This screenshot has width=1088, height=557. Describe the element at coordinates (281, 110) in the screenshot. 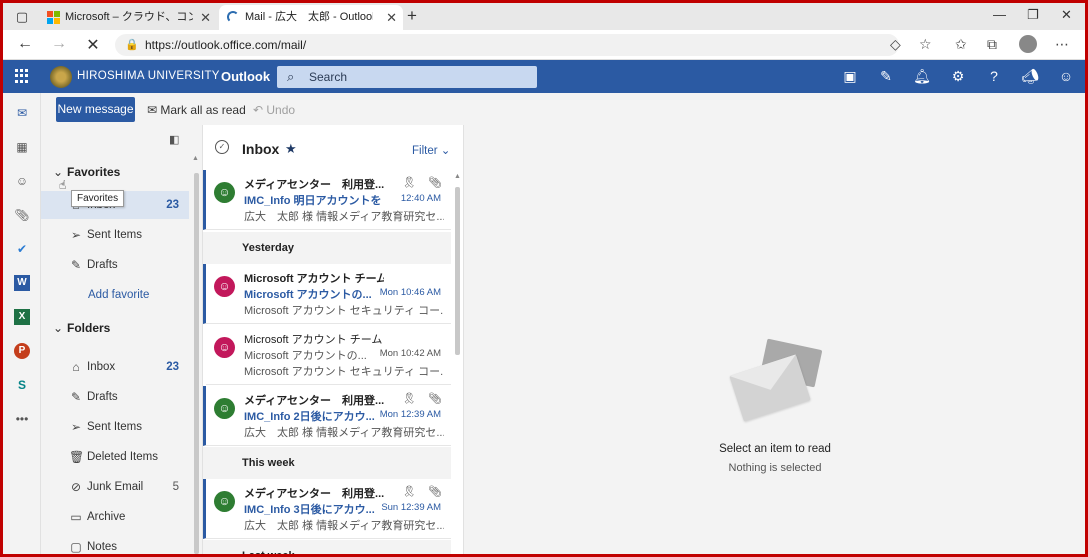

I see `undo-label: Undo` at that location.